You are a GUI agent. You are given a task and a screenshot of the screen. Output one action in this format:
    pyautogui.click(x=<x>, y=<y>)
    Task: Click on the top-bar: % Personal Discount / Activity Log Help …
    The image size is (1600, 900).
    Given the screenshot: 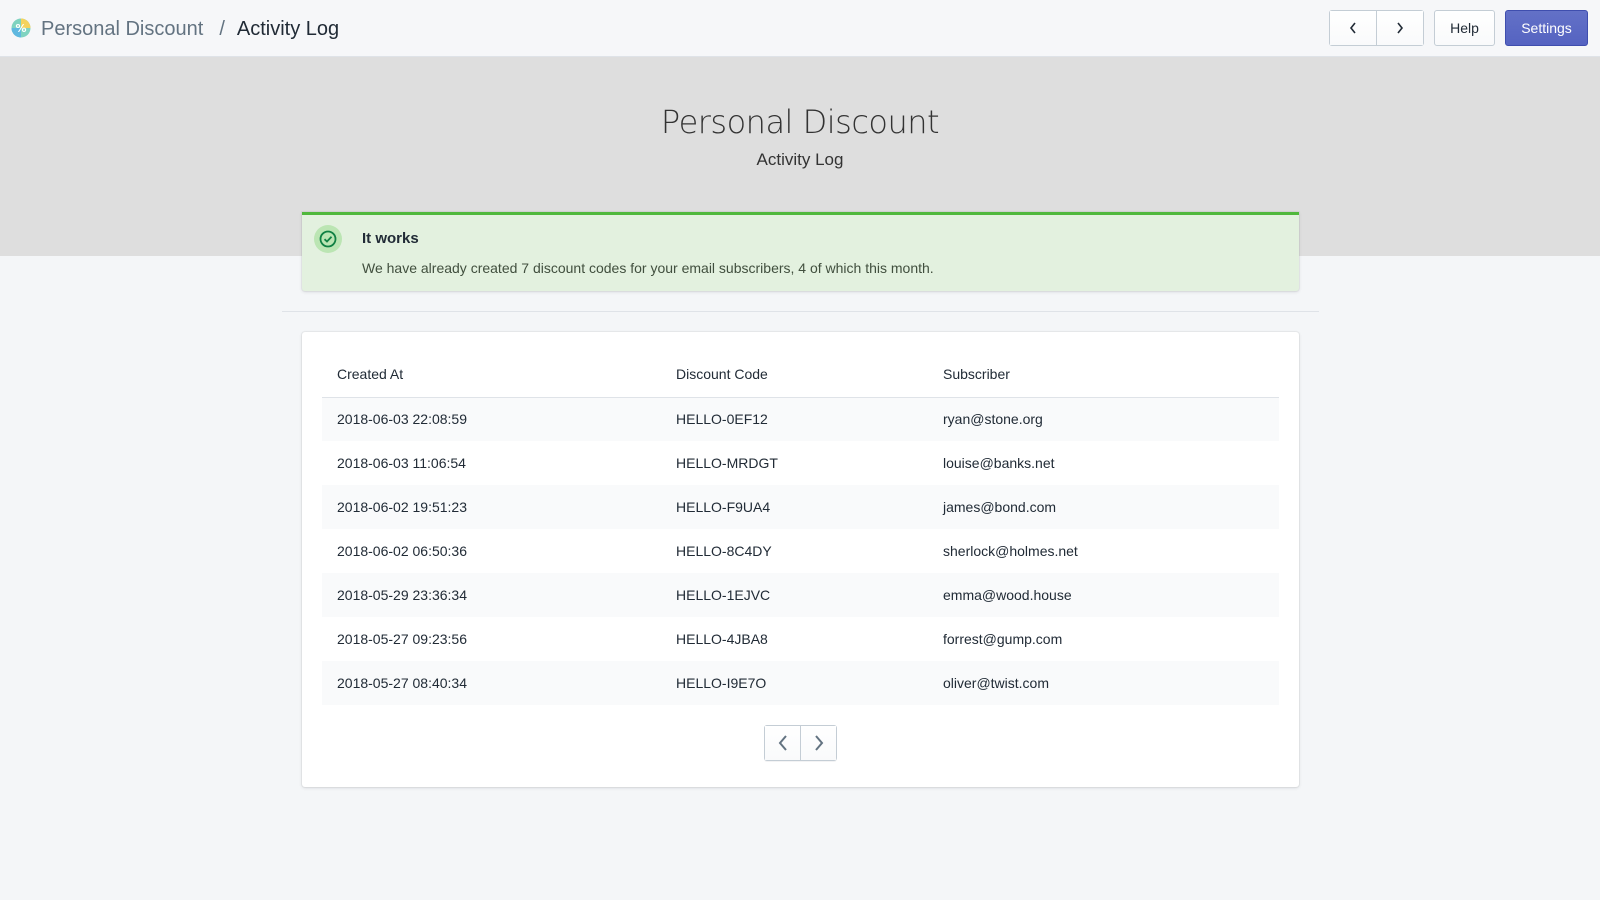 What is the action you would take?
    pyautogui.click(x=800, y=28)
    